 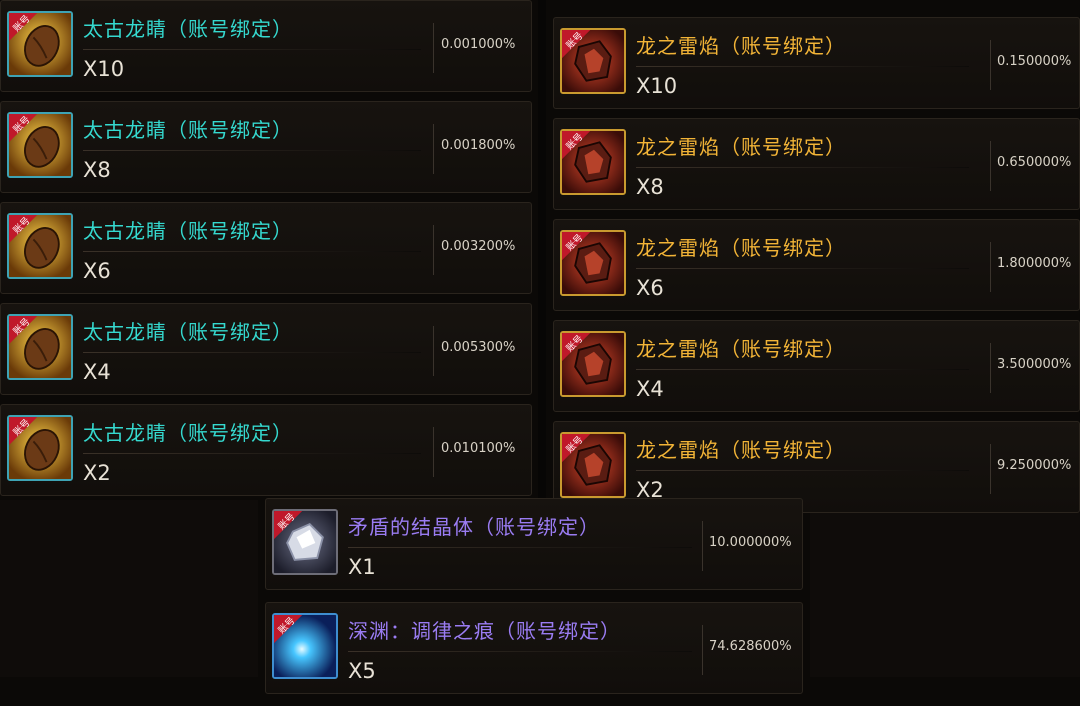 What do you see at coordinates (816, 366) in the screenshot?
I see `reward-row: 账号 龙之雷焰（账号绑定） X4 3.500000%` at bounding box center [816, 366].